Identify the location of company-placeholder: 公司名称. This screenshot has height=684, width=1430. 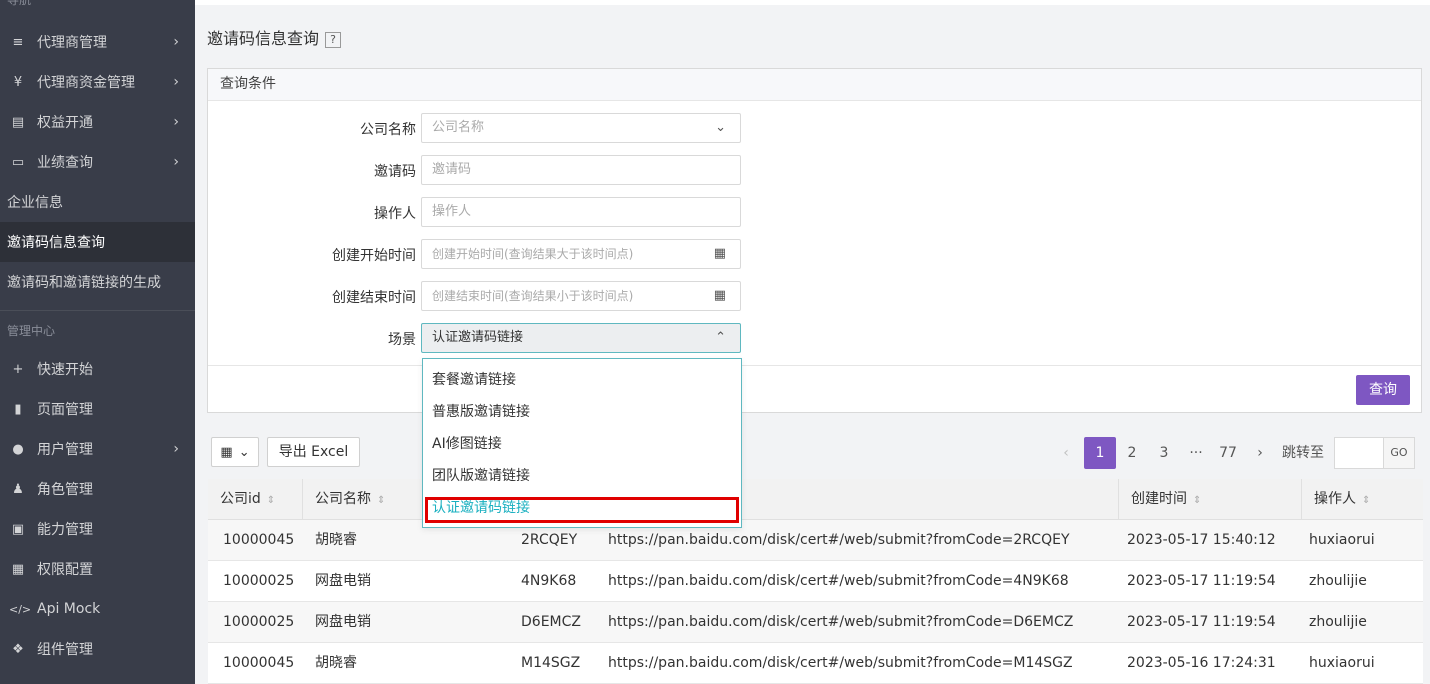
(458, 127).